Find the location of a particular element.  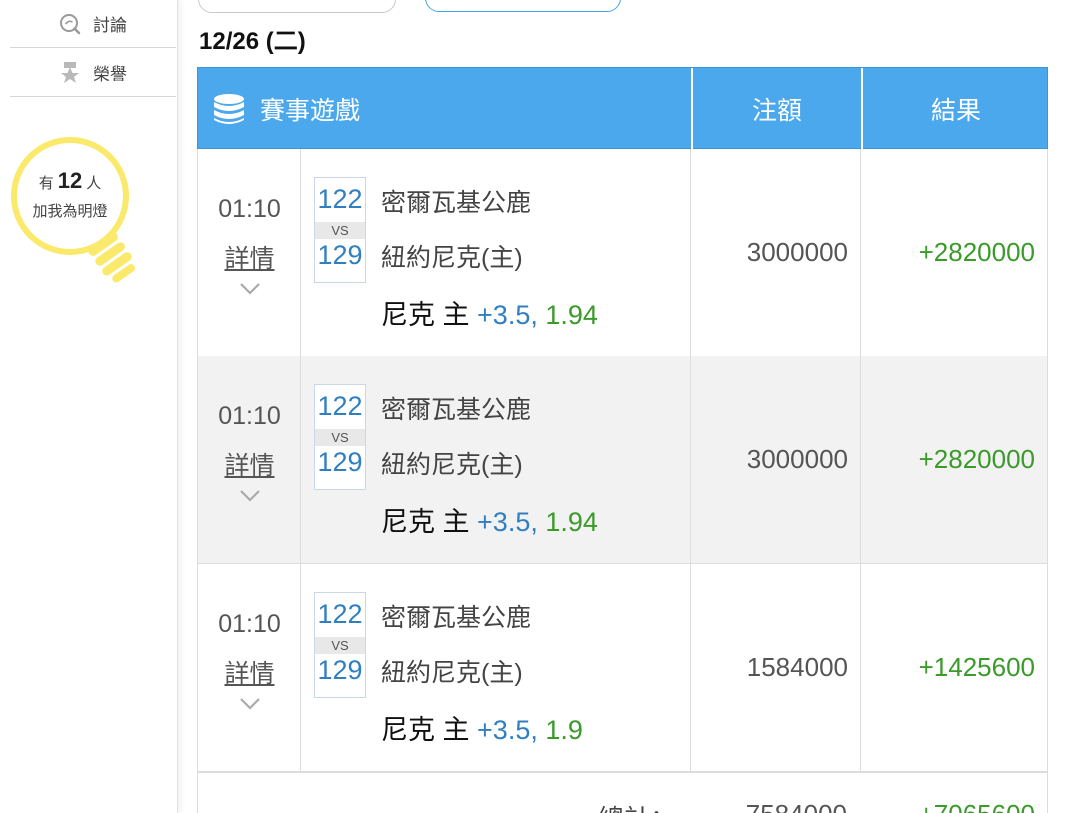

sidebar-item-discuss: 討論 is located at coordinates (93, 24).